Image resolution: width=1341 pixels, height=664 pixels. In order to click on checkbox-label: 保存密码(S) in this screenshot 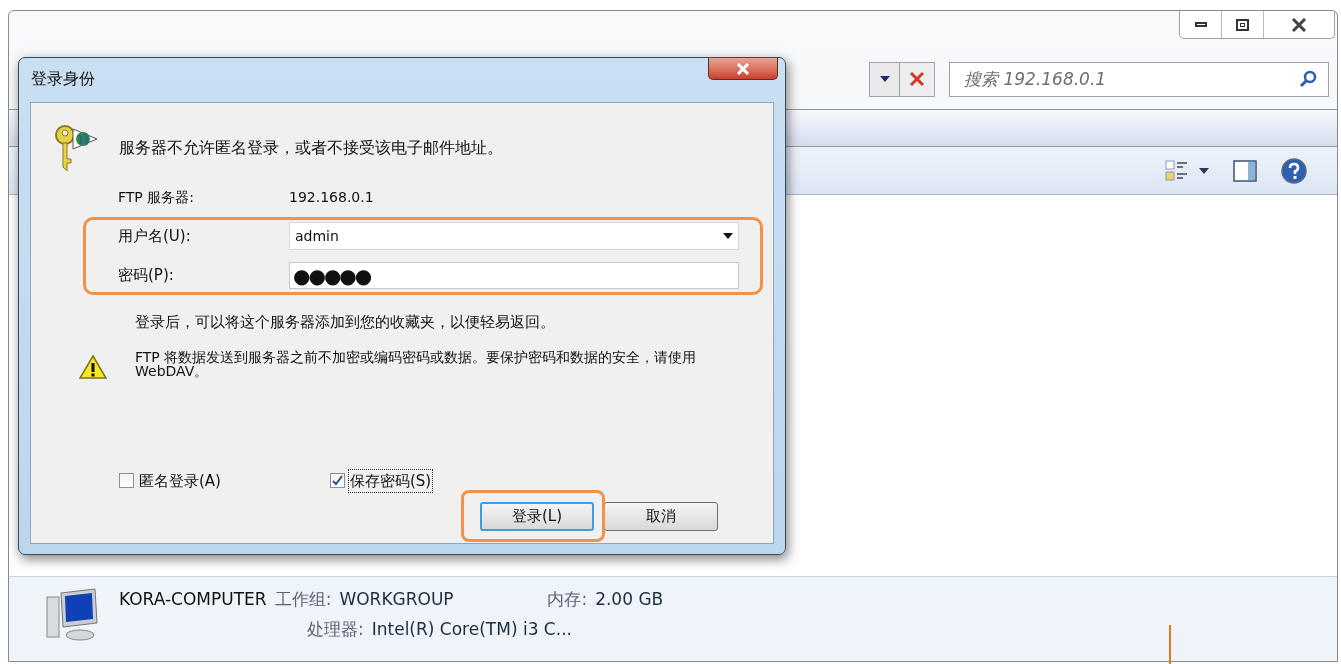, I will do `click(390, 480)`.